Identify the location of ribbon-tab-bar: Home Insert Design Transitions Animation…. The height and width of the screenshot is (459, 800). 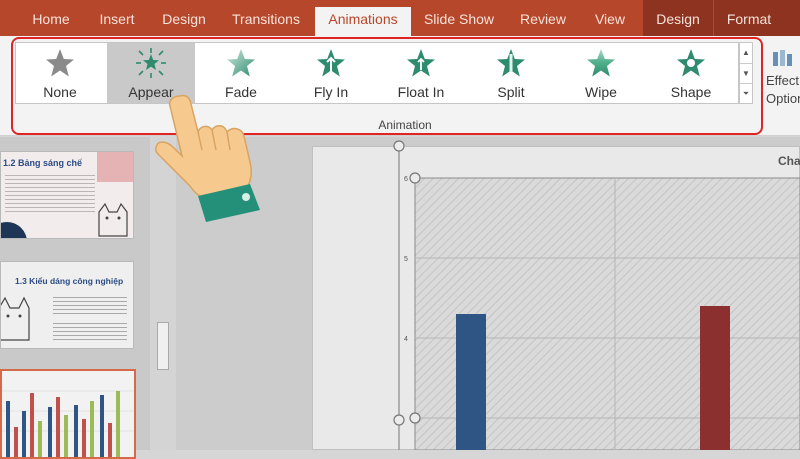
(400, 18).